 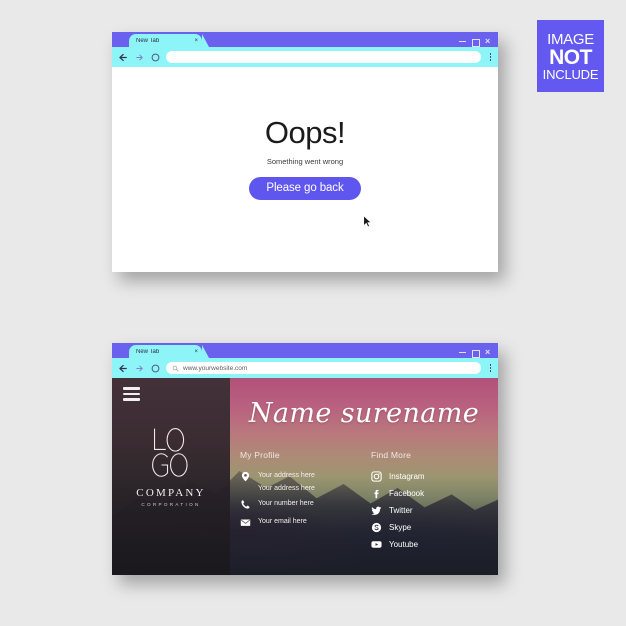 I want to click on search-icon, so click(x=175, y=368).